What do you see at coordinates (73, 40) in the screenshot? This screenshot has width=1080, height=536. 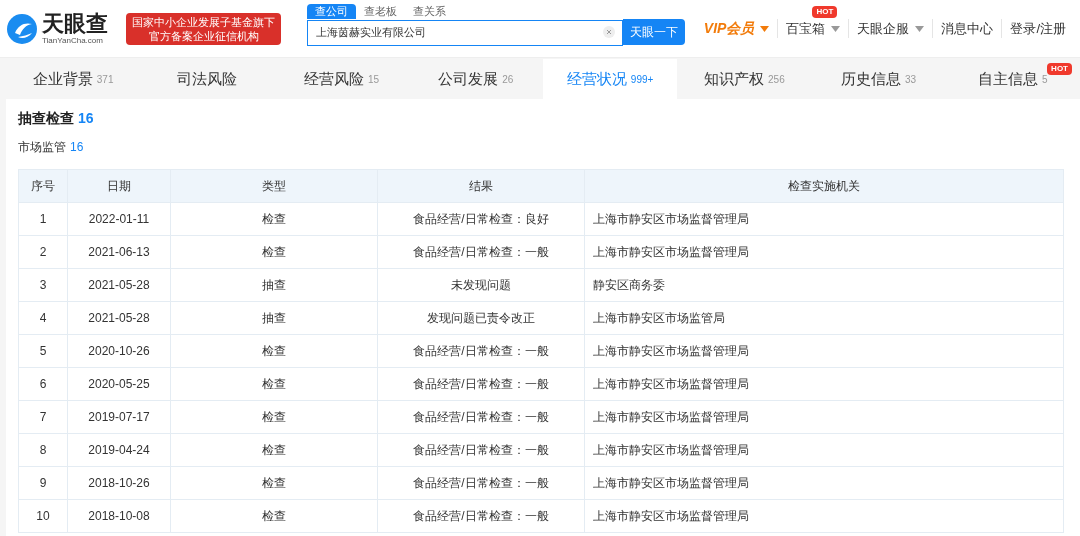 I see `logo-domain: TianYanCha.com` at bounding box center [73, 40].